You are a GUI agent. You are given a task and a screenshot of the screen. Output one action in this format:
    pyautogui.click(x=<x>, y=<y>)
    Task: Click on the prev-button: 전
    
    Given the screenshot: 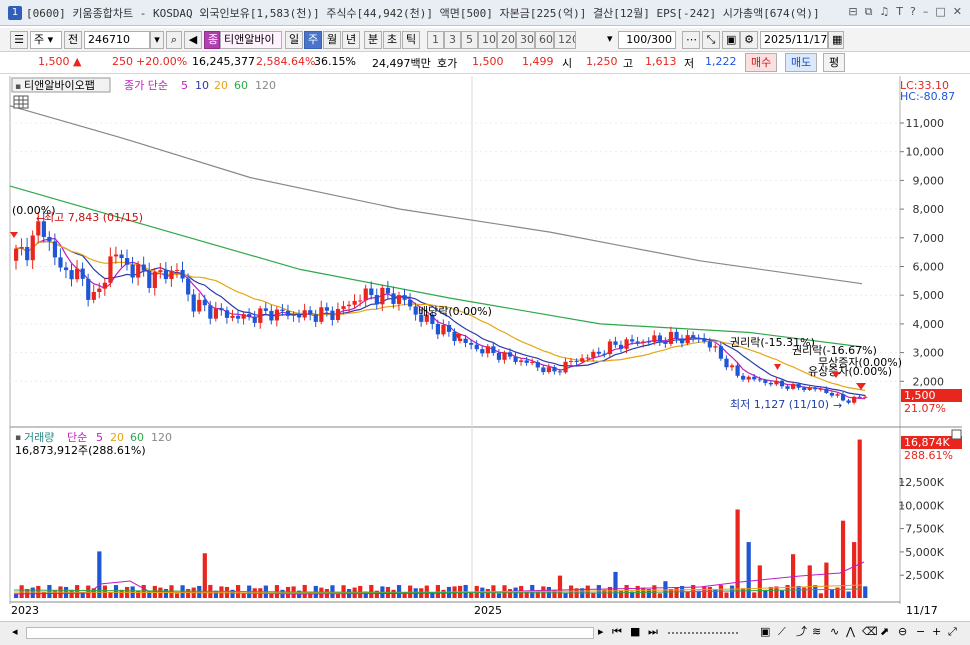 What is the action you would take?
    pyautogui.click(x=73, y=40)
    